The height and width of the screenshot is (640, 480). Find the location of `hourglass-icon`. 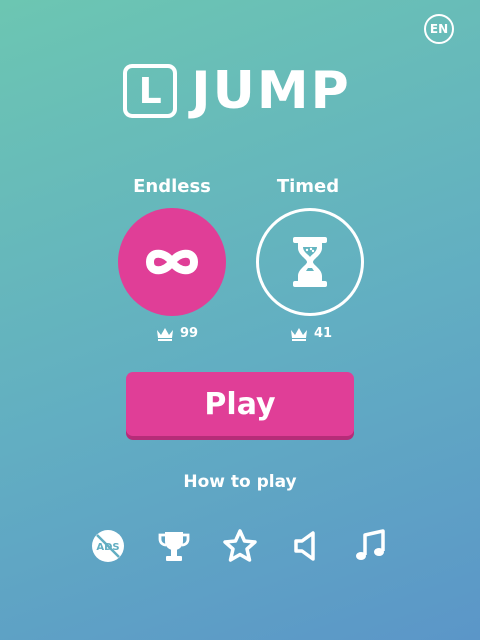

hourglass-icon is located at coordinates (310, 262).